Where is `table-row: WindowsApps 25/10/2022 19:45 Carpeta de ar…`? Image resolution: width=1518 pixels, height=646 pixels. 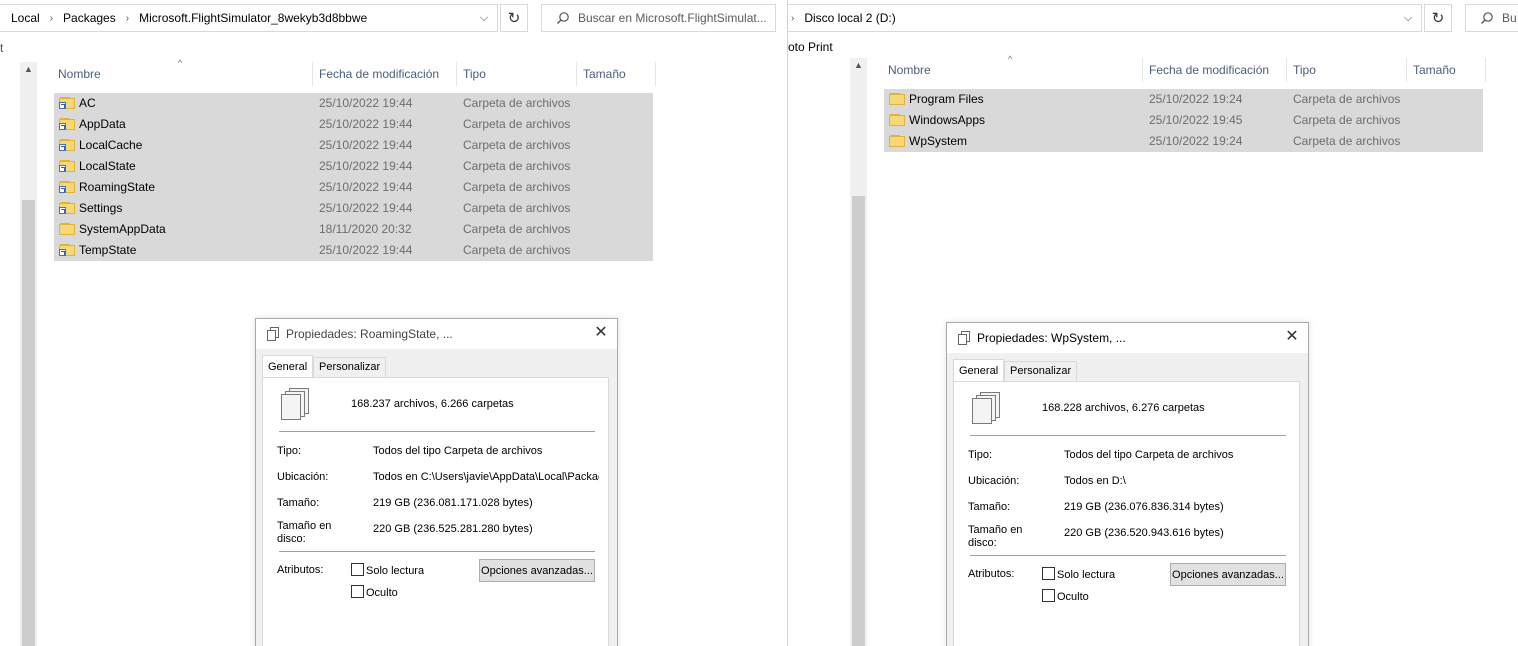 table-row: WindowsApps 25/10/2022 19:45 Carpeta de ar… is located at coordinates (1183, 120).